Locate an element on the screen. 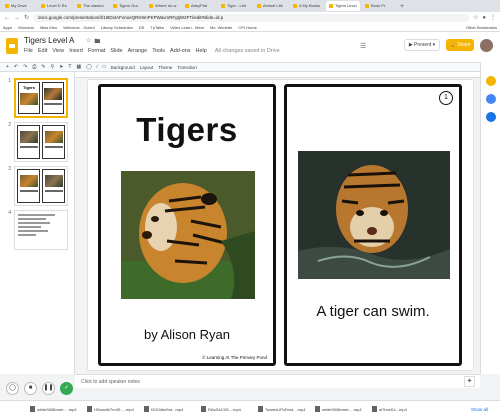 This screenshot has width=500, height=417. forward-icon: → is located at coordinates (17, 18).